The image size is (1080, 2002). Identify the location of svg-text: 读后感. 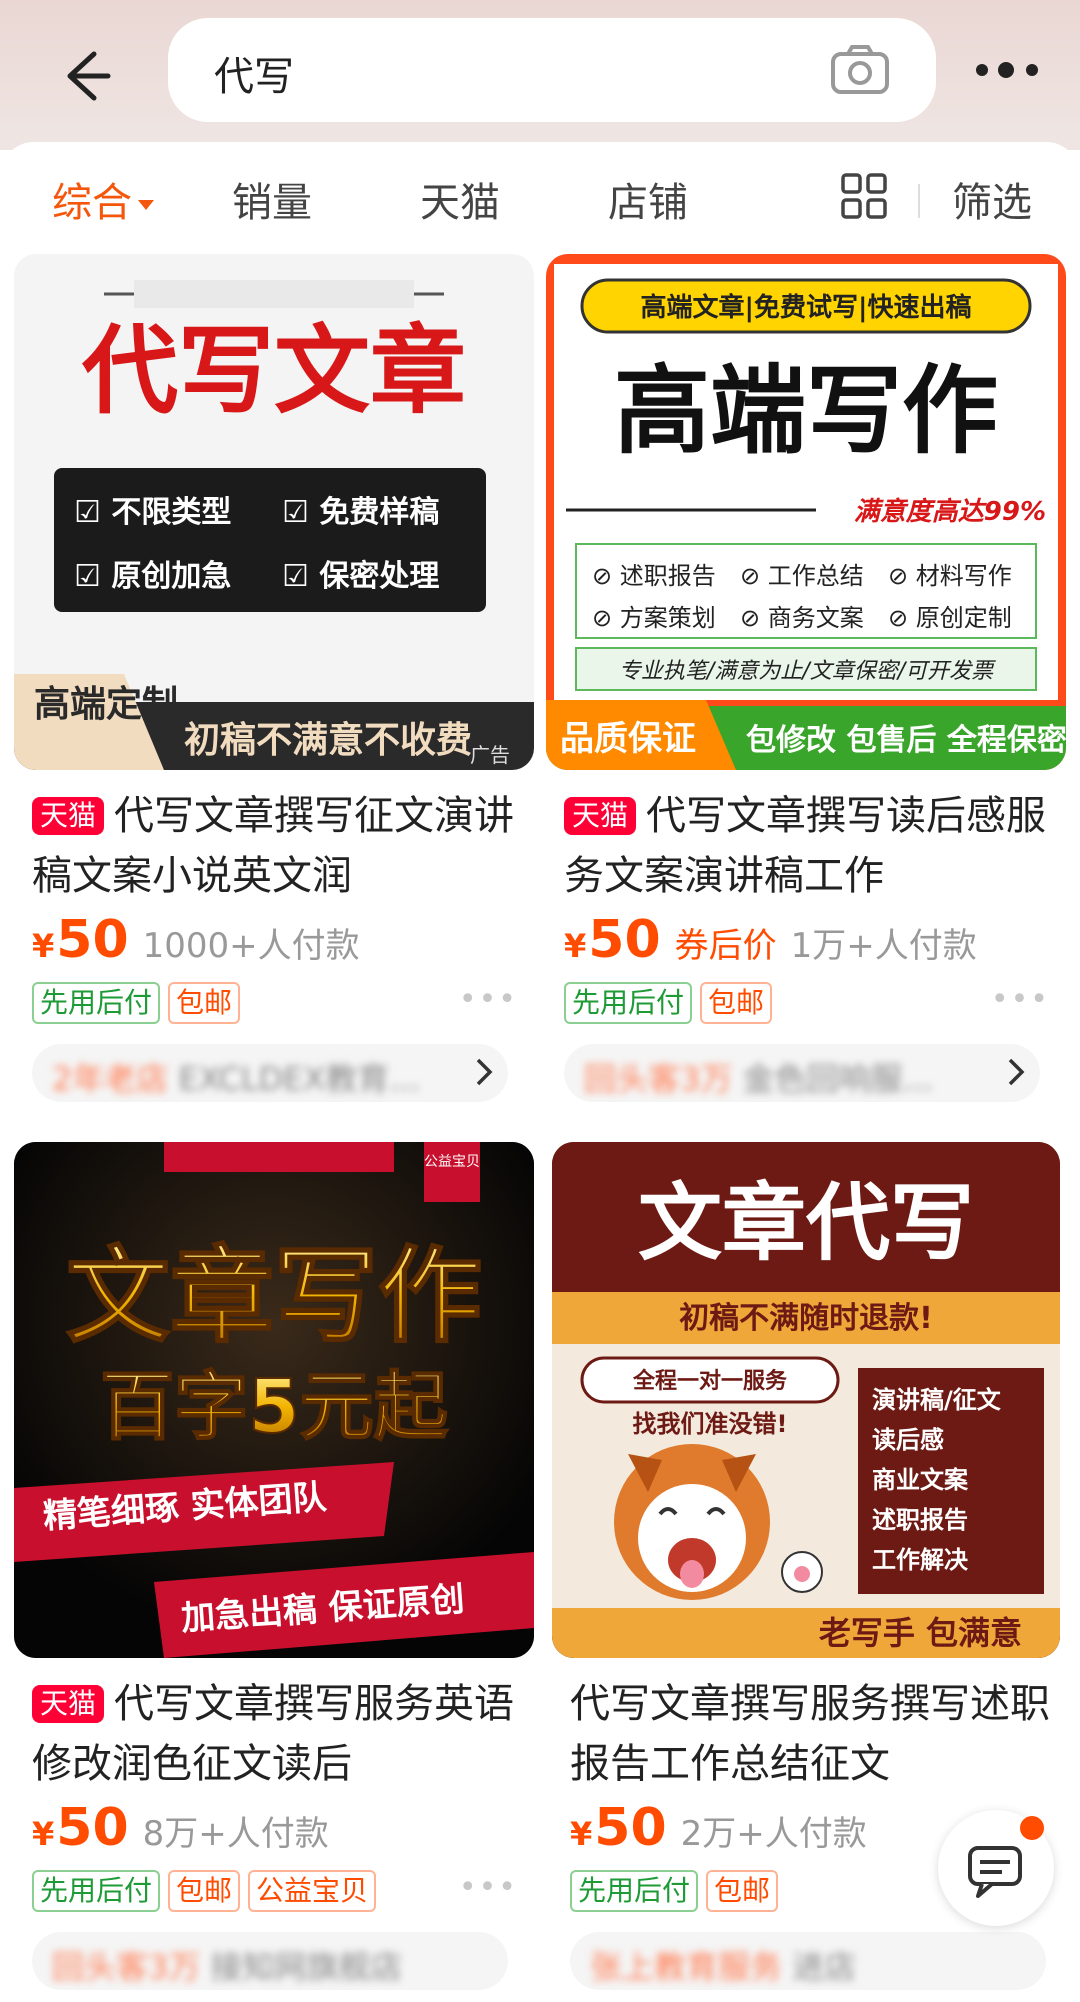
(908, 1440).